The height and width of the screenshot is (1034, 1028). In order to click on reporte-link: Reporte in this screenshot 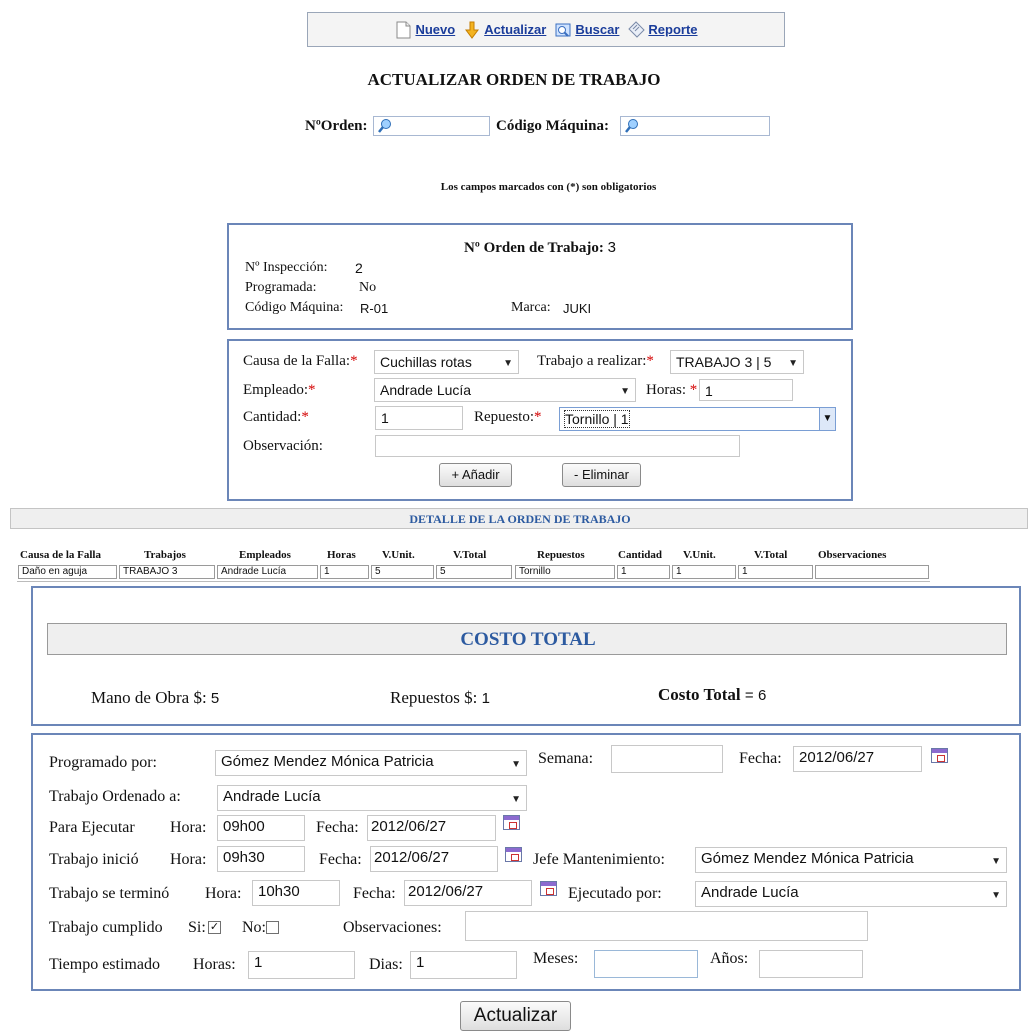, I will do `click(672, 29)`.